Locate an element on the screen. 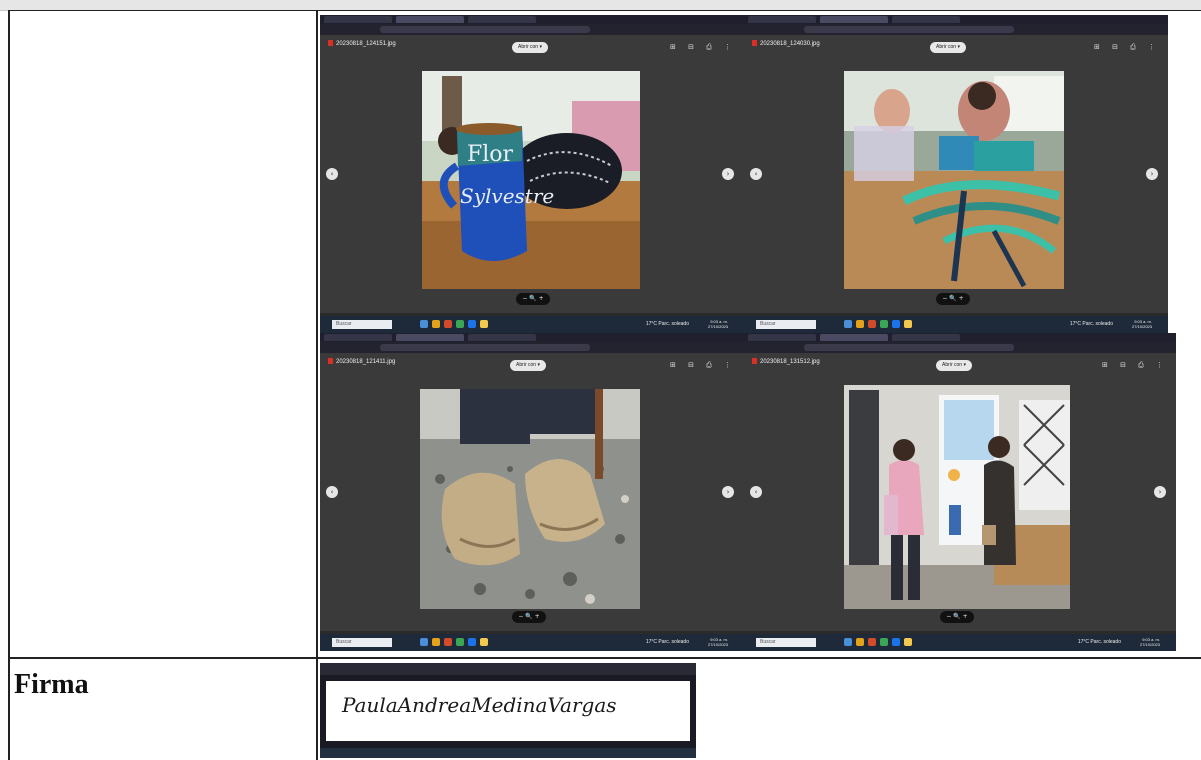 This screenshot has width=1201, height=760. file-name: 20230818_121411.jpg is located at coordinates (361, 361).